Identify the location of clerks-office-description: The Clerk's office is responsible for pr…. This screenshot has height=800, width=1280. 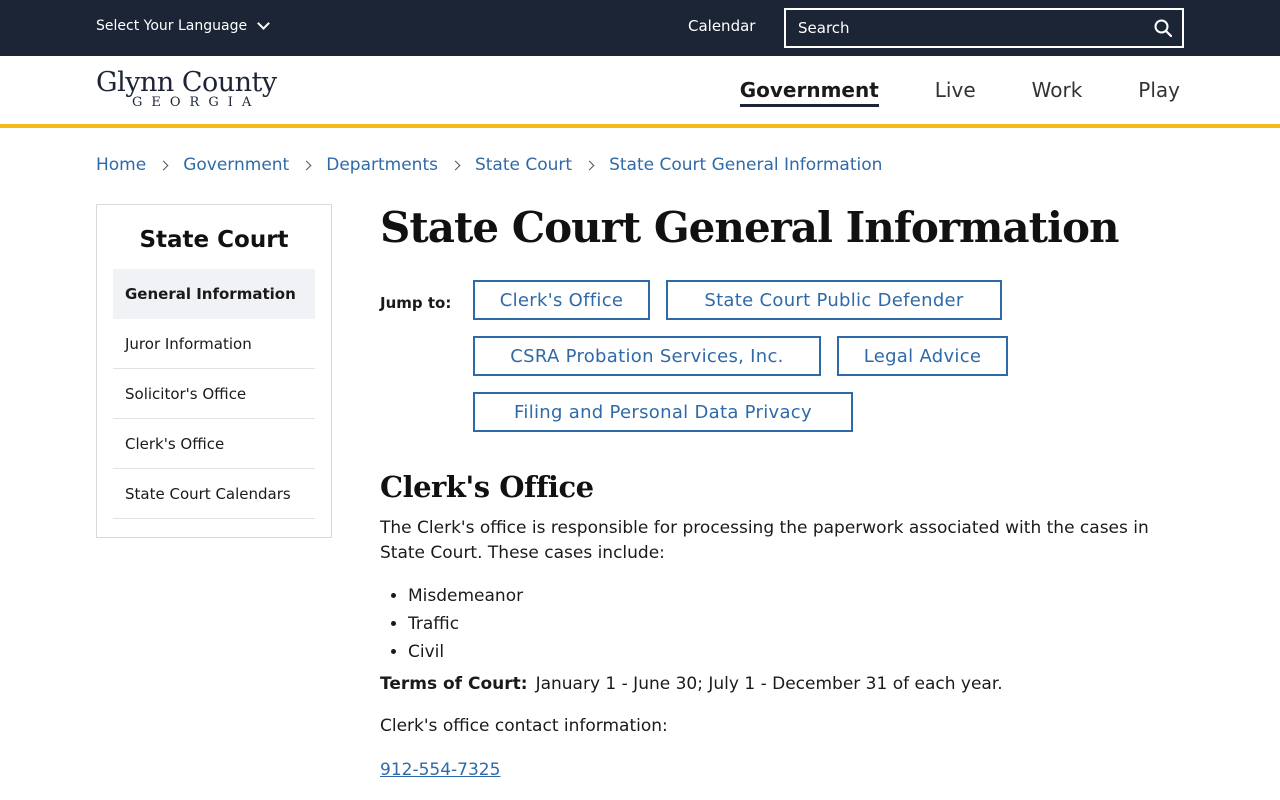
(764, 540).